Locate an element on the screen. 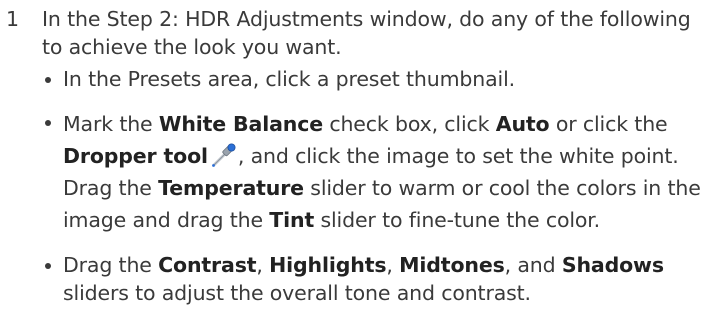 The height and width of the screenshot is (322, 712). bullet-text: Mark the is located at coordinates (111, 124).